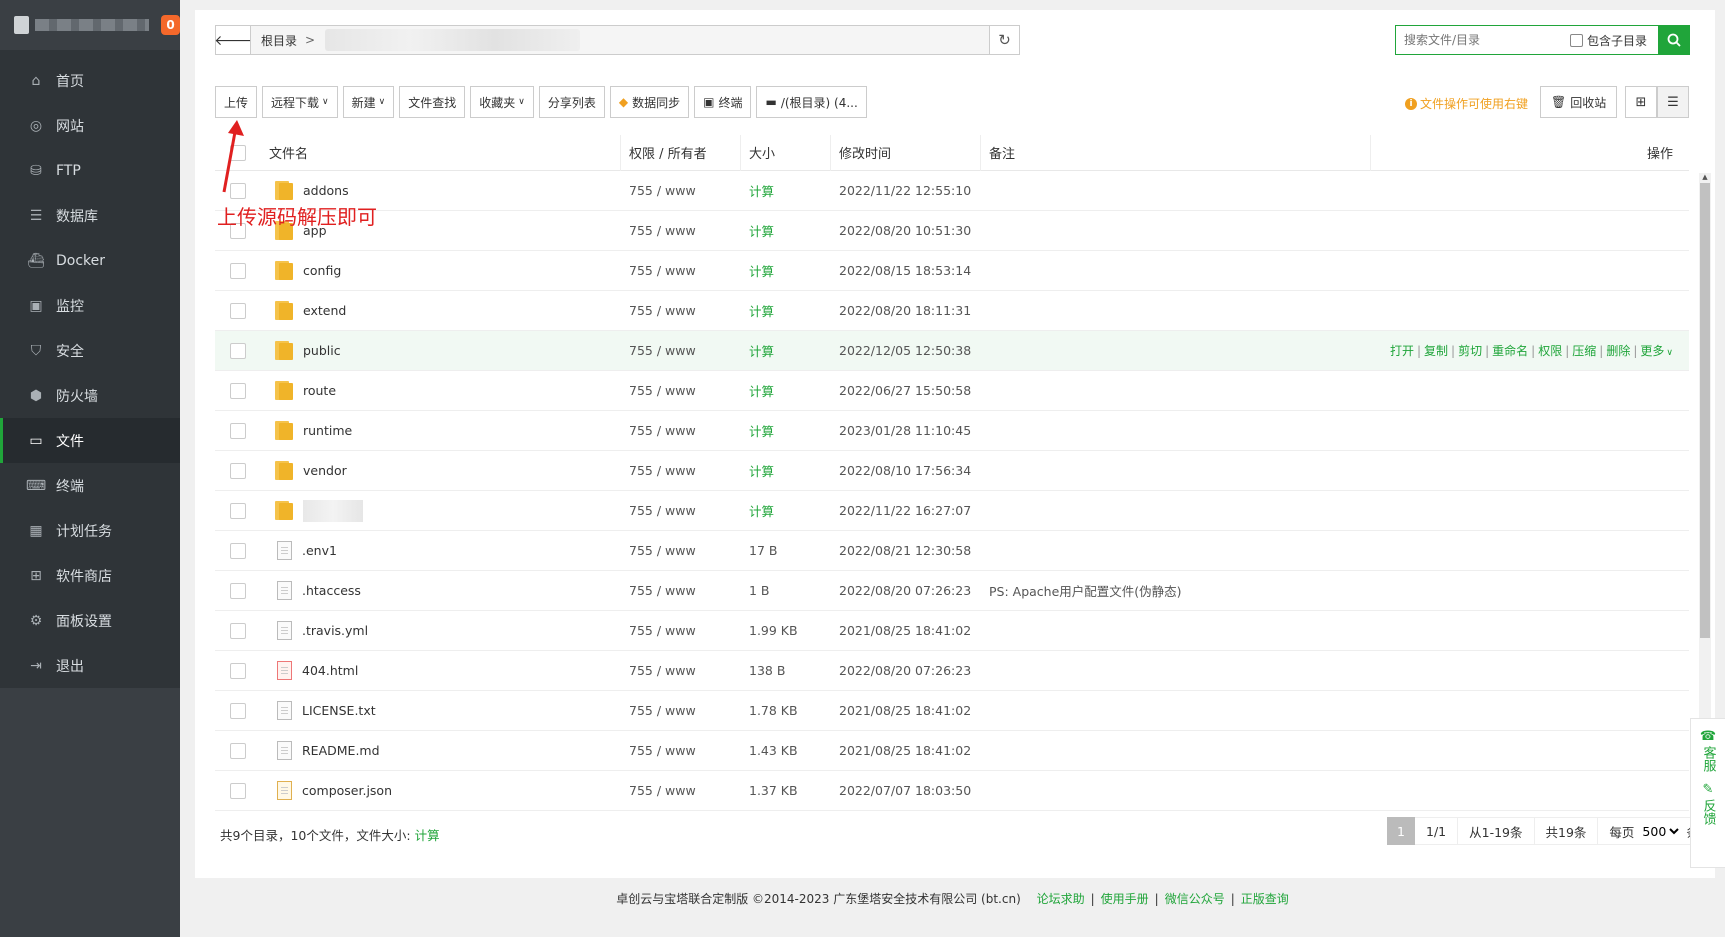  I want to click on row-action-7: 更多, so click(1652, 351).